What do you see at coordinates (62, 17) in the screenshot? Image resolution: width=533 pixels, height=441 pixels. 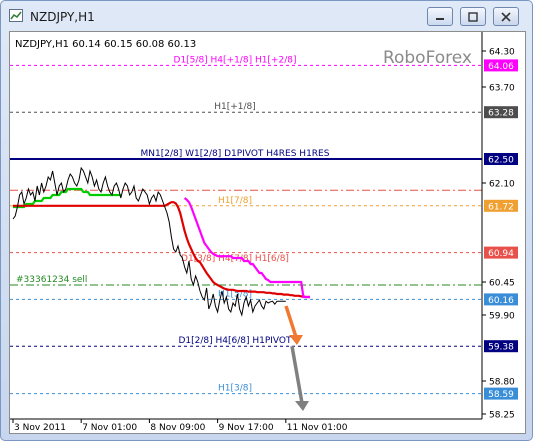 I see `window-title: NZDJPY,H1` at bounding box center [62, 17].